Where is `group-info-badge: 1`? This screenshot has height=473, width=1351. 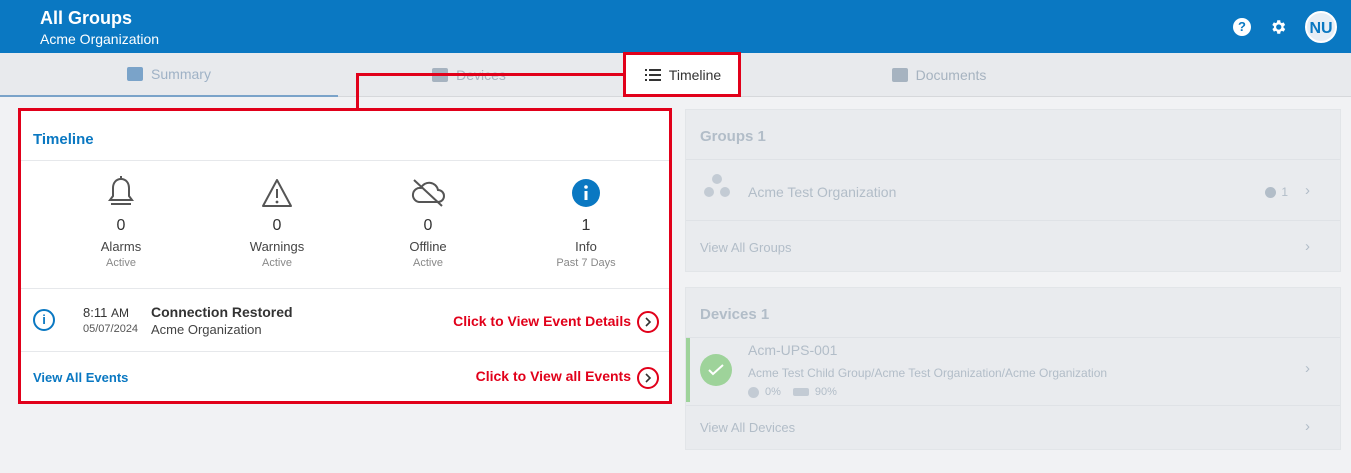
group-info-badge: 1 is located at coordinates (1276, 192).